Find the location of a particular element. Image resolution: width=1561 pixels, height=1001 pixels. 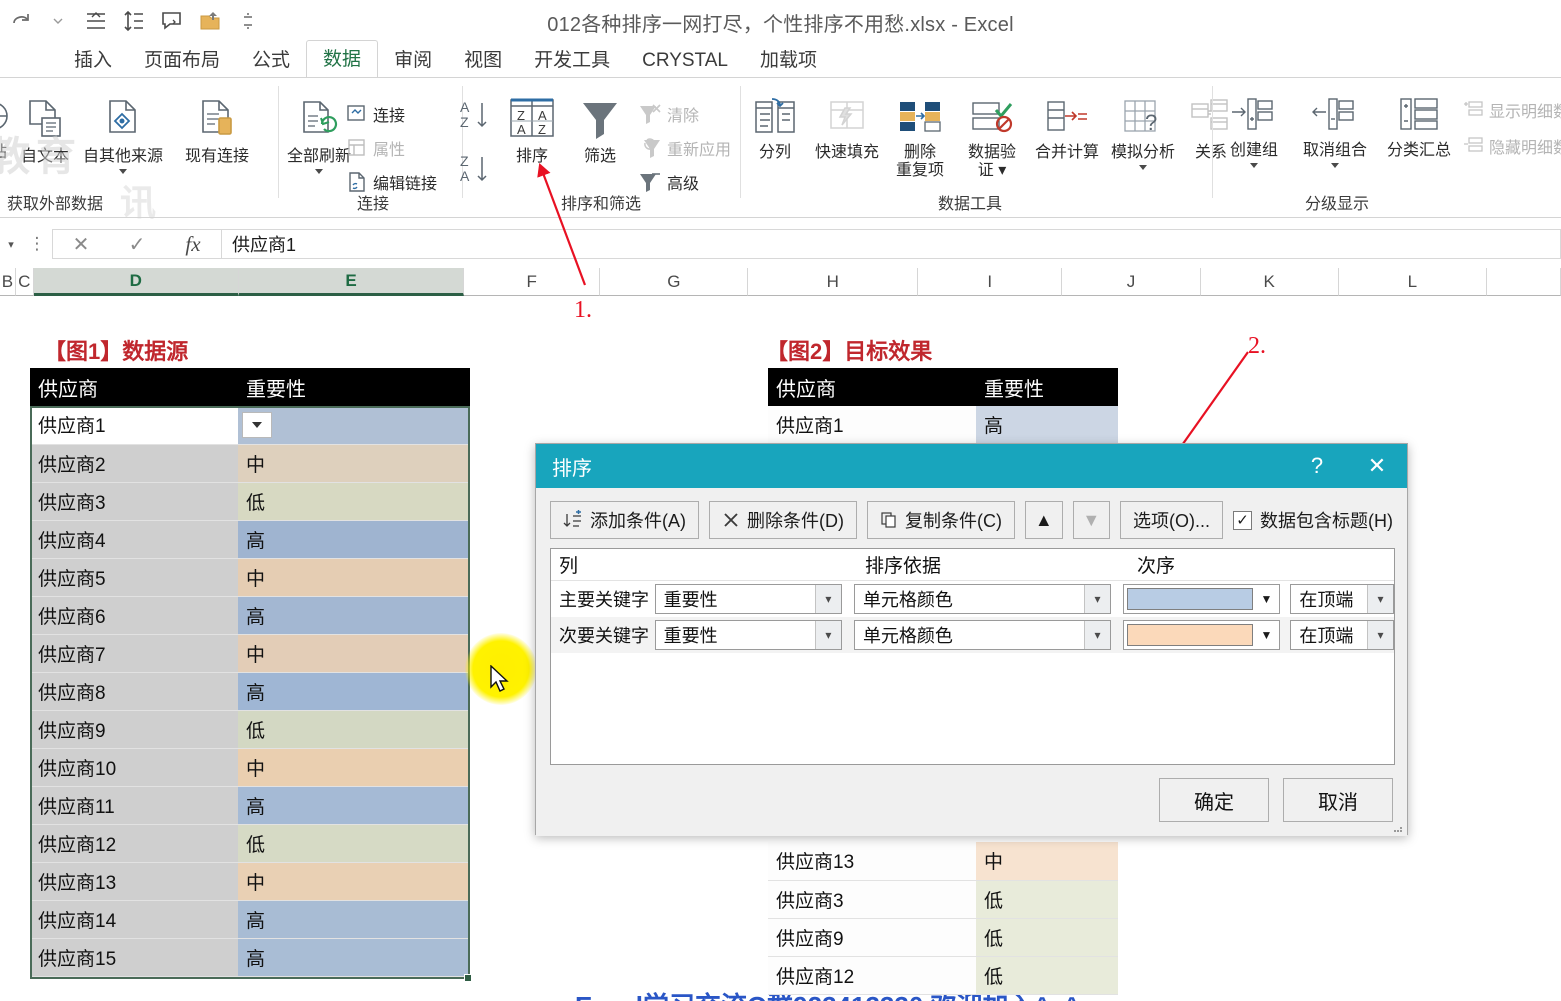

ribbon-button-data-validation: 数据验 证 ▾ is located at coordinates (992, 137).